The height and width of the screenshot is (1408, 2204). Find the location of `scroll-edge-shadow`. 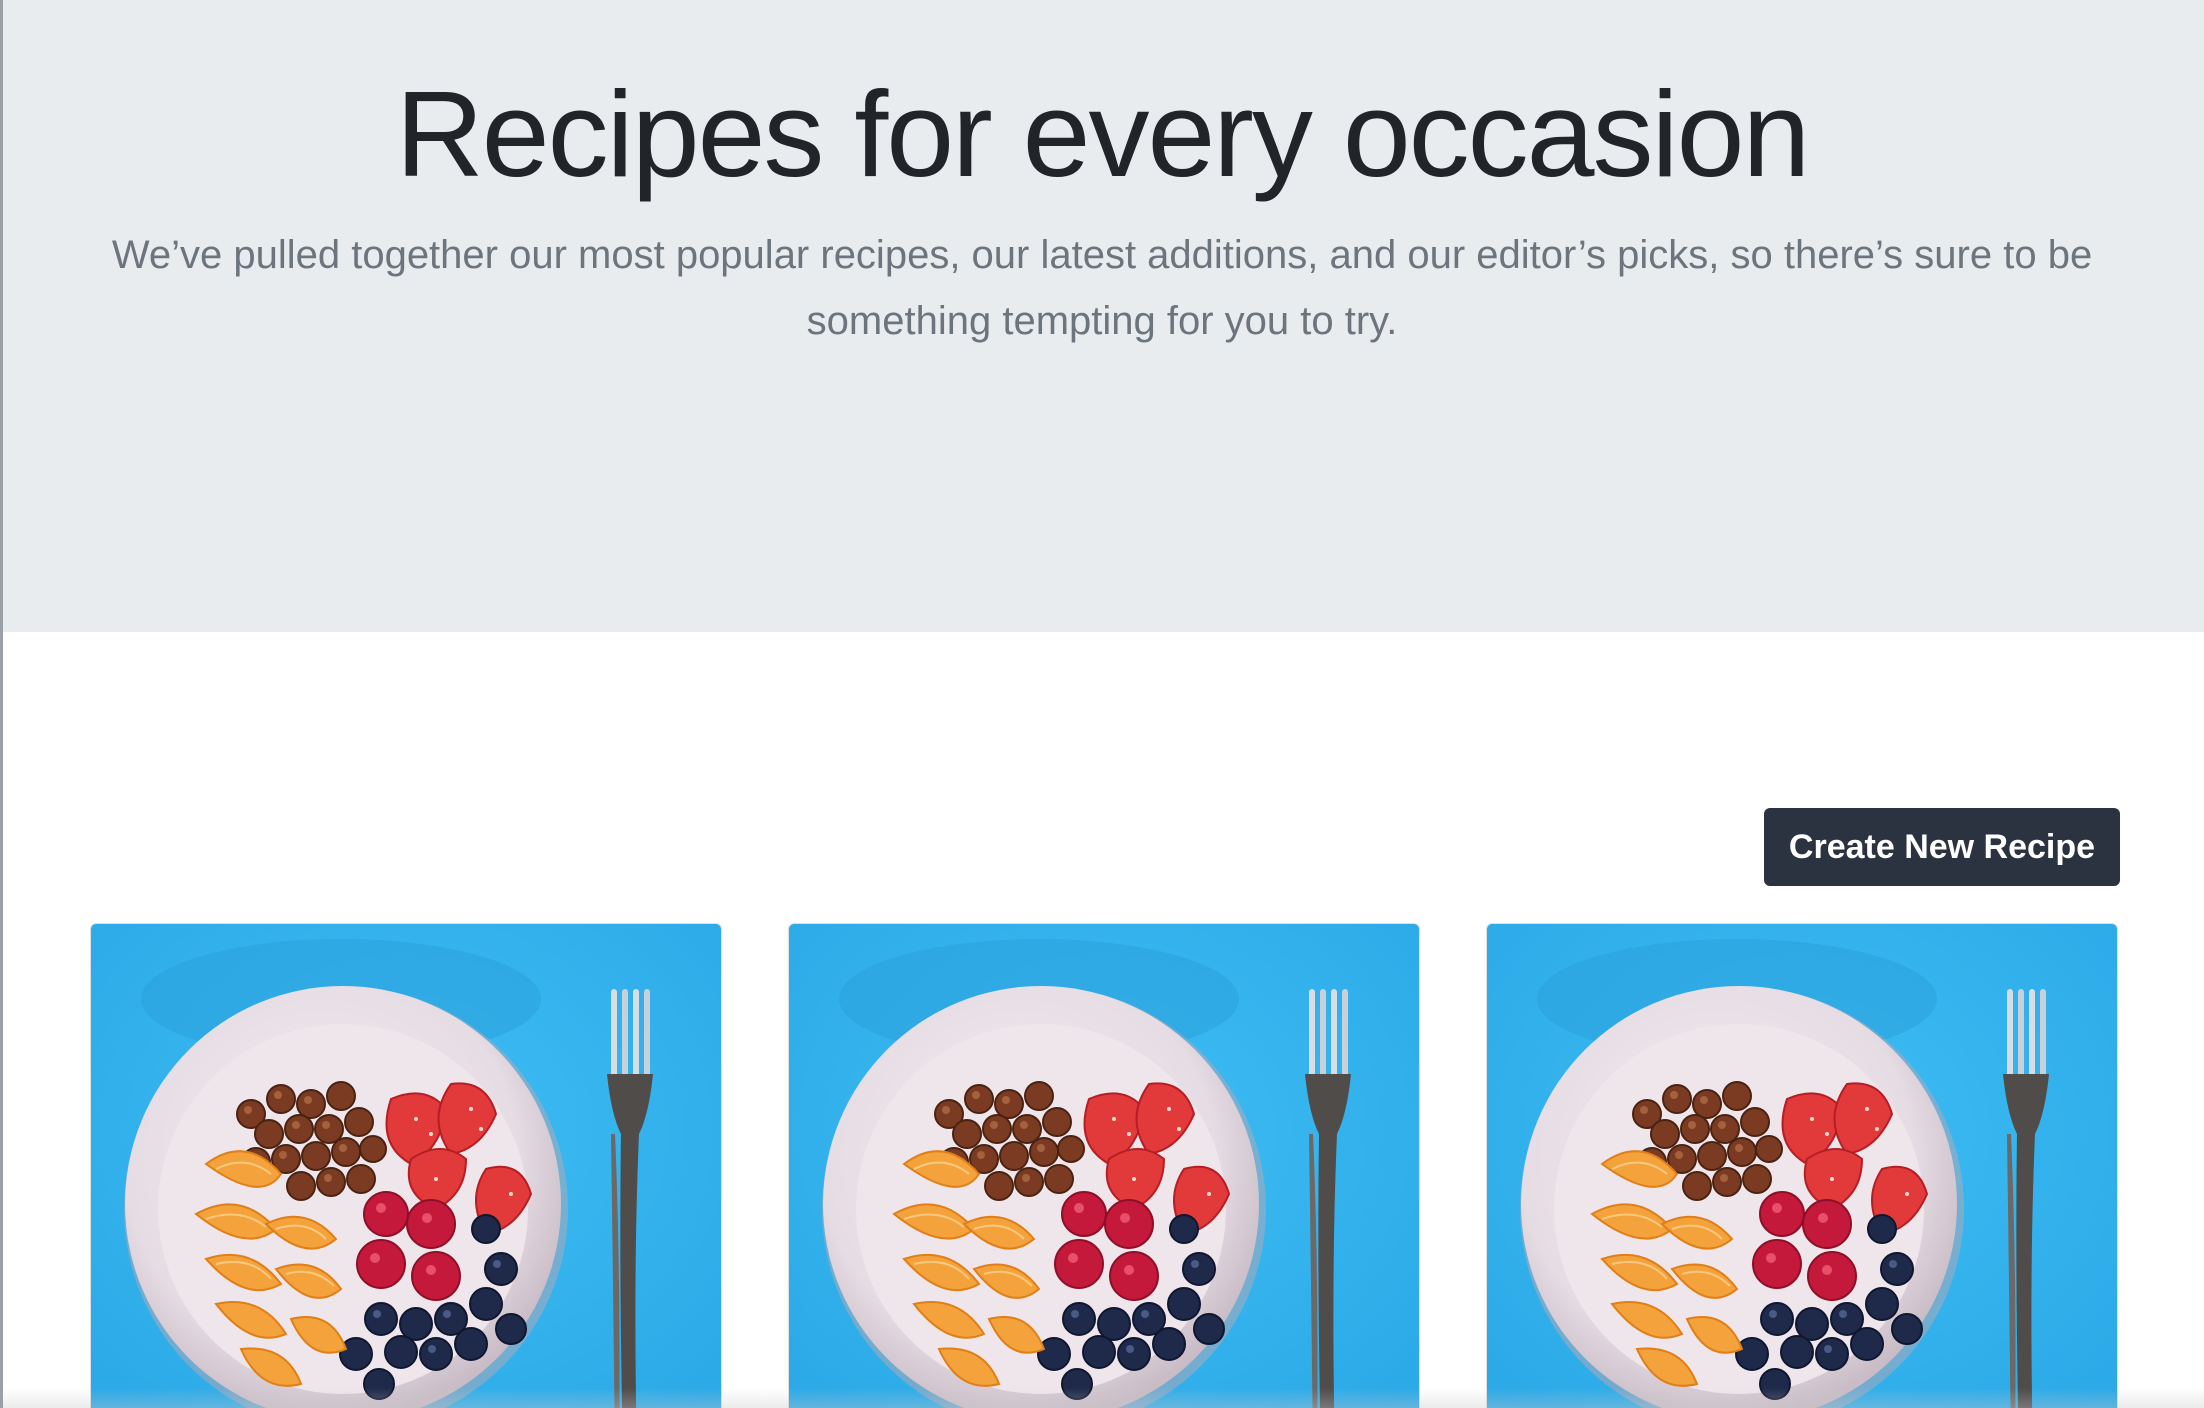

scroll-edge-shadow is located at coordinates (1102, 1398).